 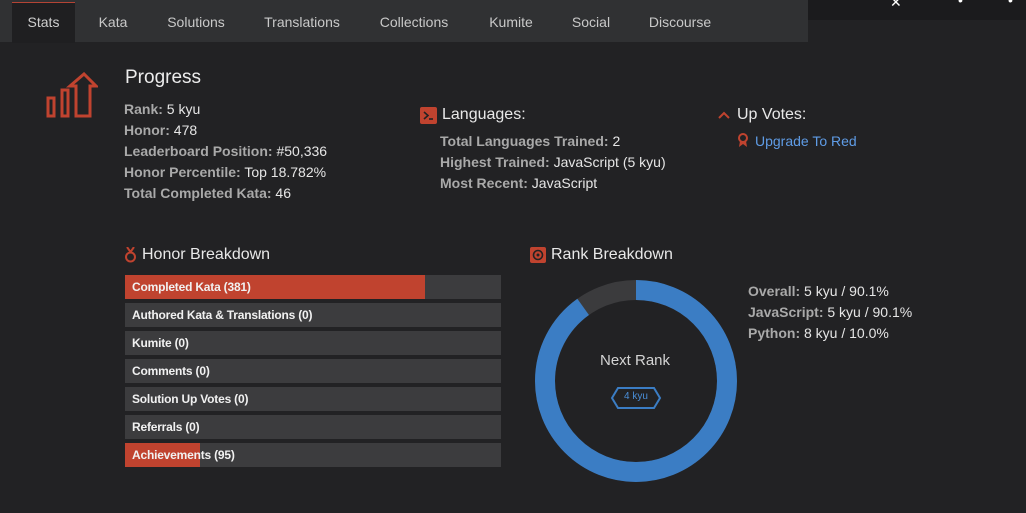 I want to click on upvotes-title: Up Votes:, so click(x=772, y=114).